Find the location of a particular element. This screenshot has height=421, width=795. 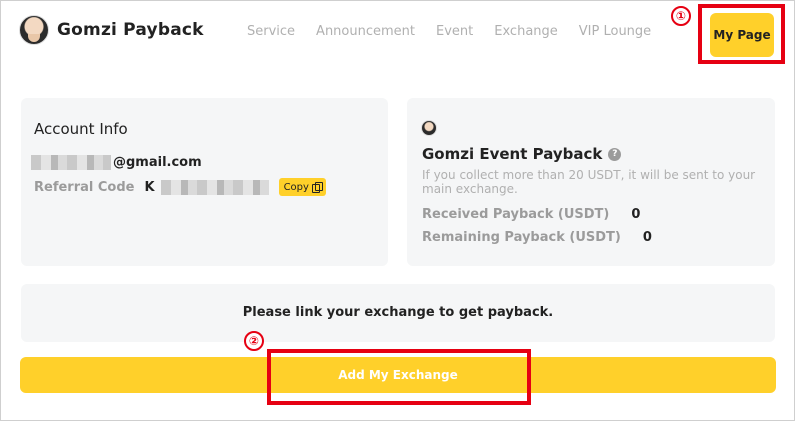

my-page-button: My Page is located at coordinates (742, 35).